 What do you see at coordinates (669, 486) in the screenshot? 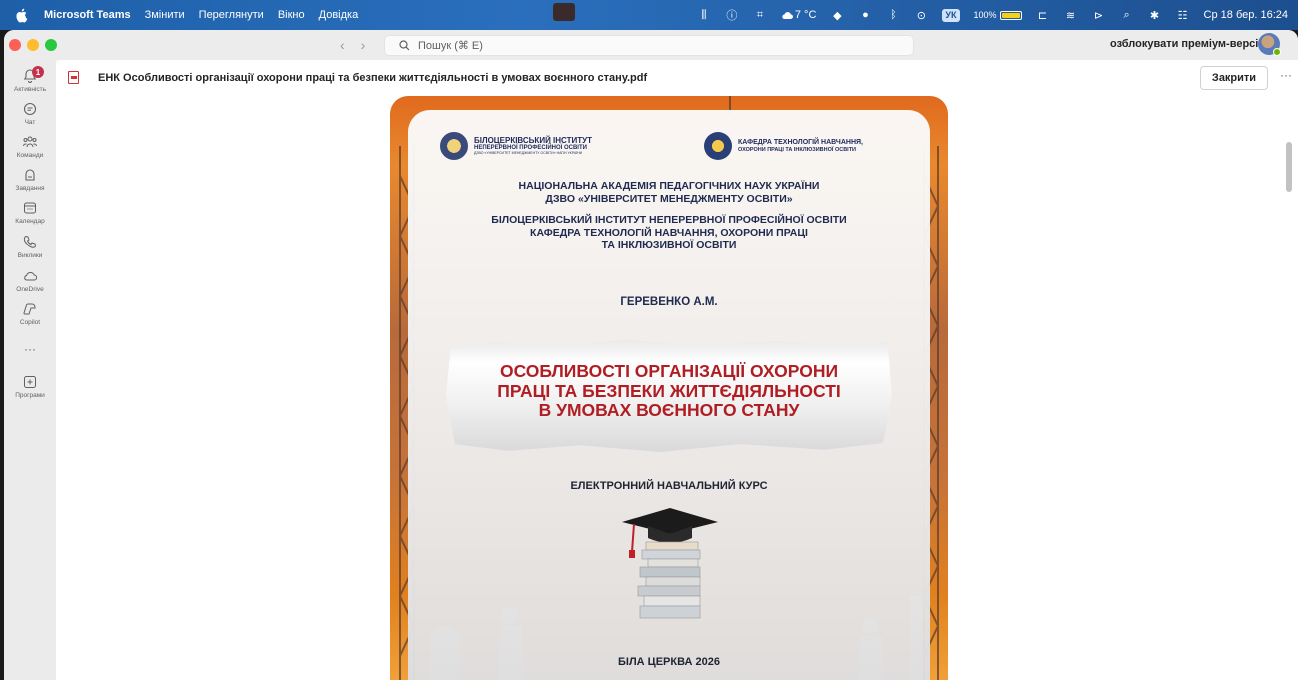
I see `course-type: ЕЛЕКТРОННИЙ НАВЧАЛЬНИЙ КУРС` at bounding box center [669, 486].